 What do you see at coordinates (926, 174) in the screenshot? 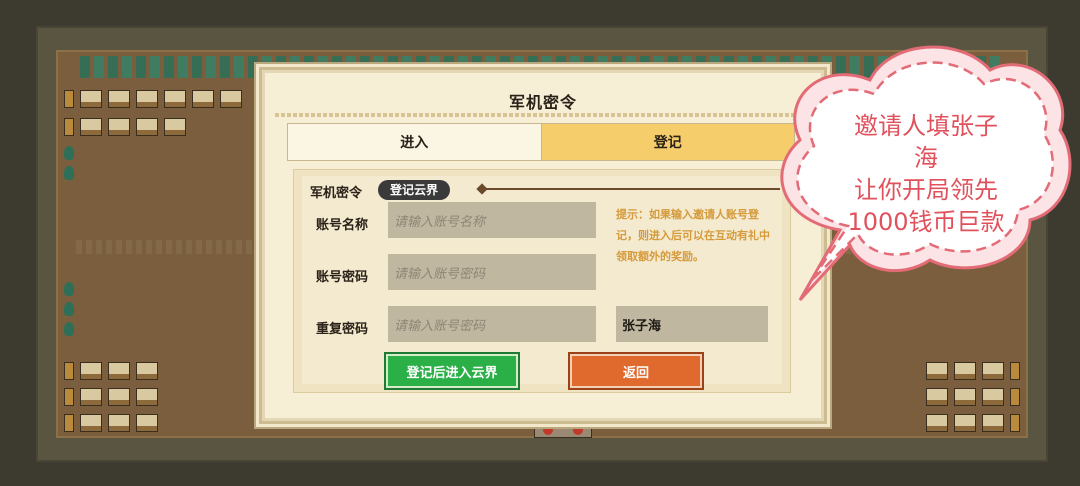
I see `promo-text: 邀请人填张子 海 让你开局领先 1000钱币巨款` at bounding box center [926, 174].